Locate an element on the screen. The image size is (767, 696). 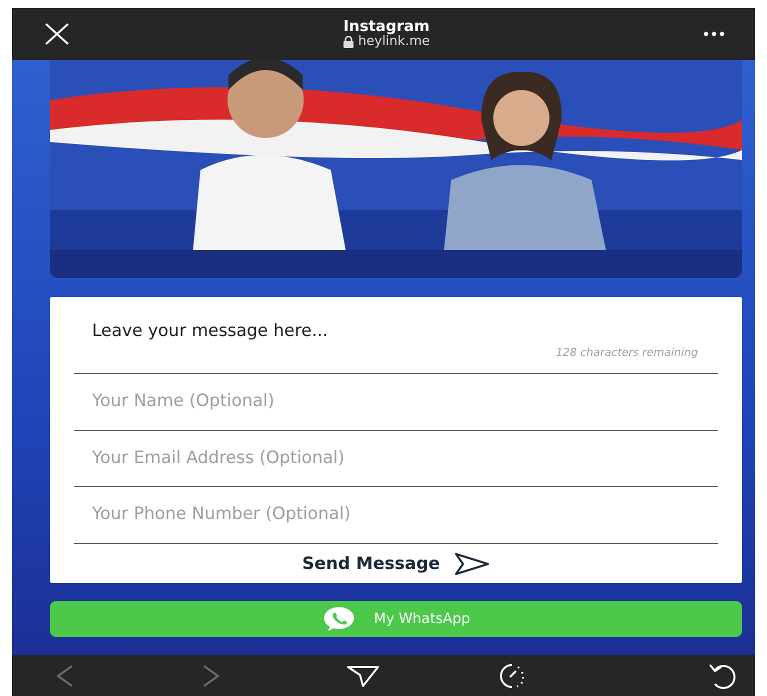
input-field: Your Email Address (Optional) is located at coordinates (396, 458).